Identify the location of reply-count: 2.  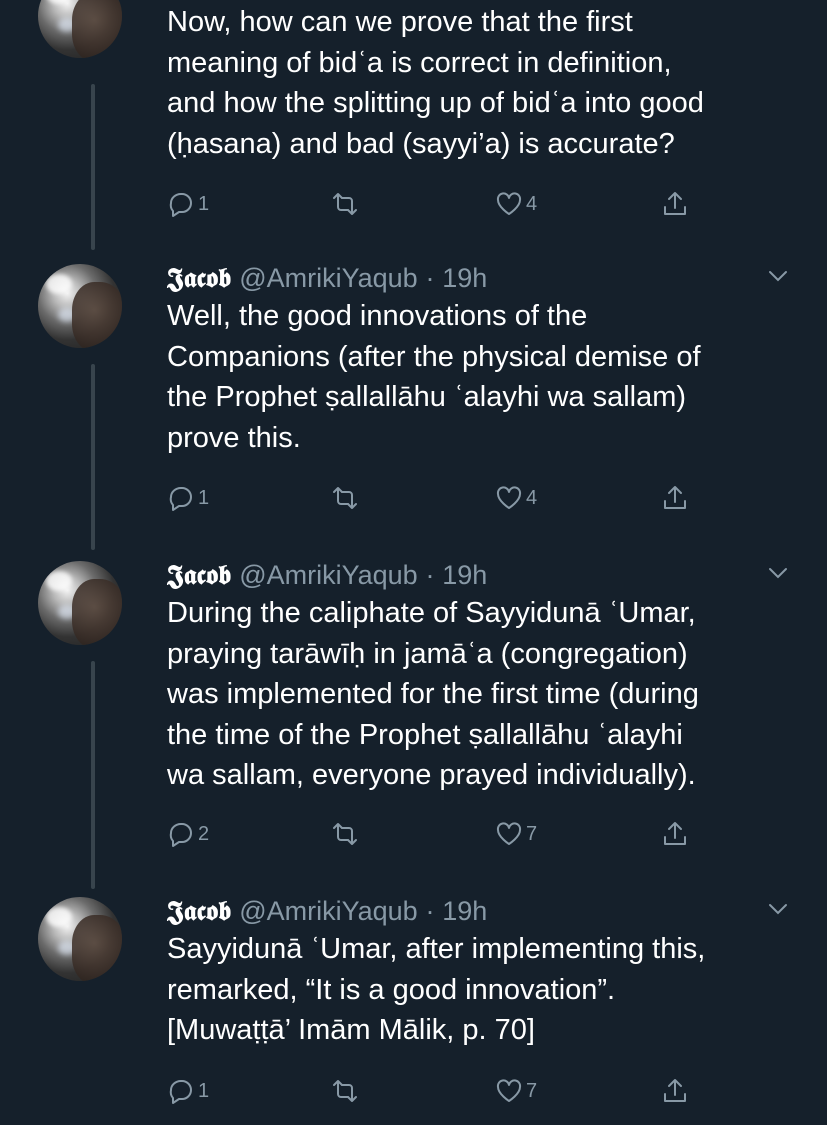
(204, 833).